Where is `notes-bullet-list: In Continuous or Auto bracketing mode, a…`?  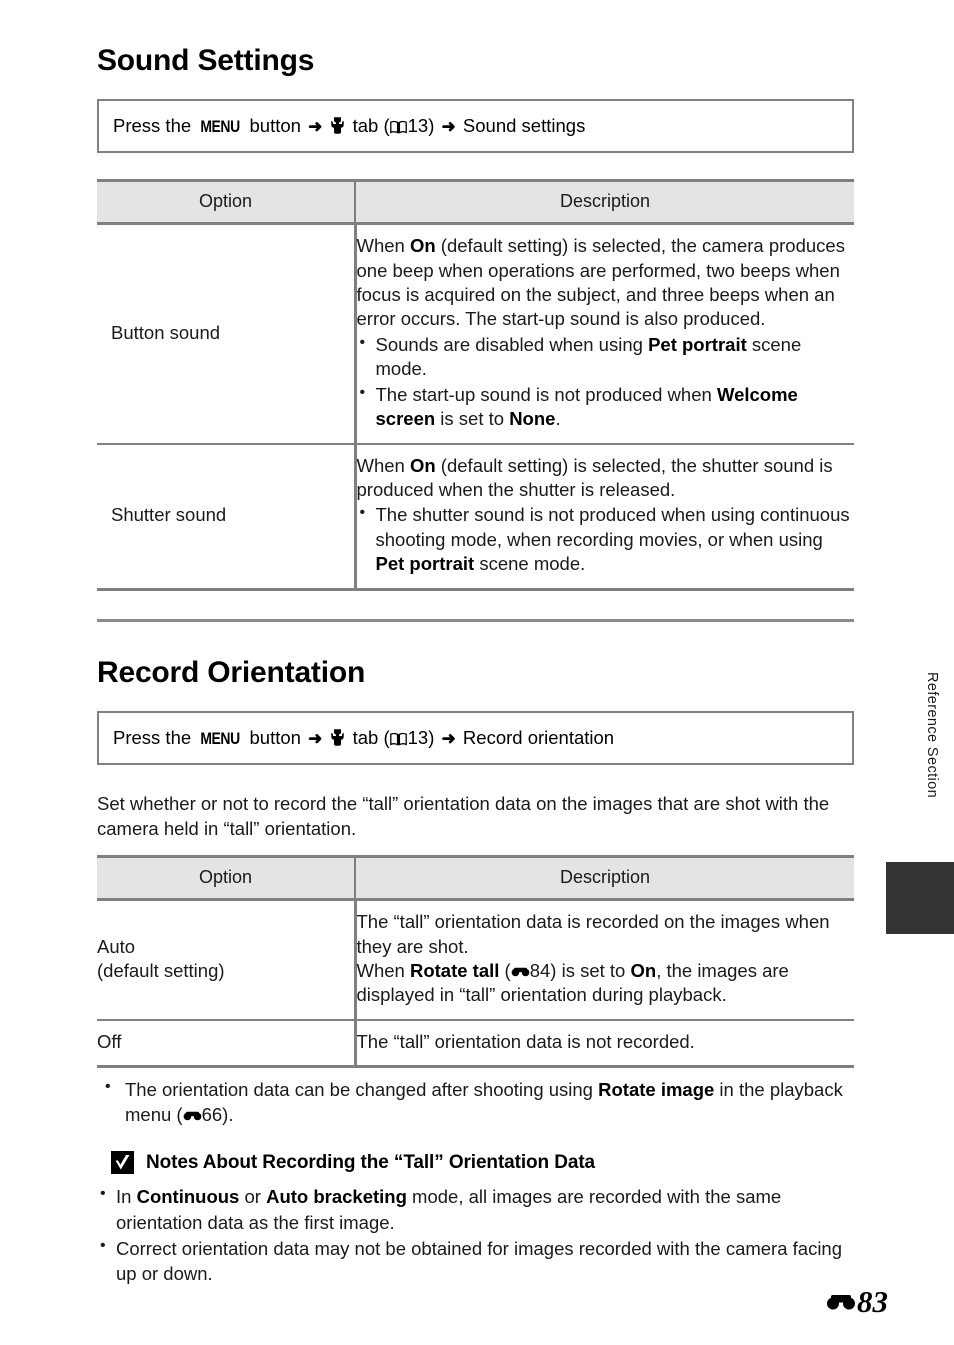
notes-bullet-list: In Continuous or Auto bracketing mode, a… is located at coordinates (475, 1234).